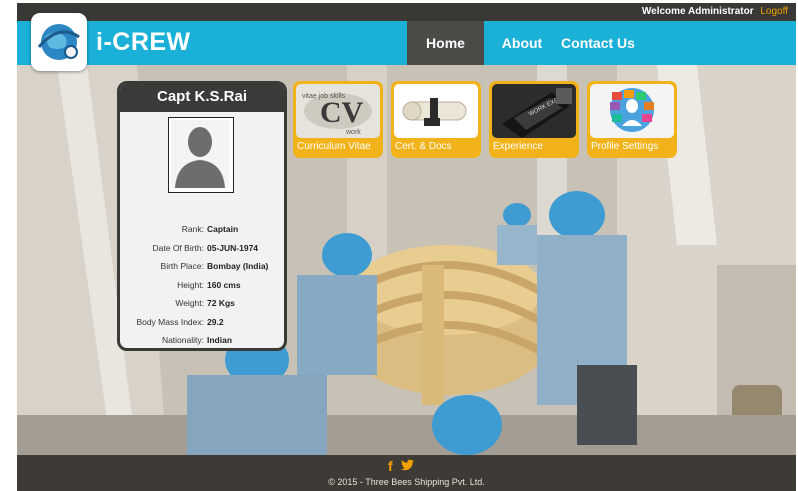  I want to click on tile-cert-docs: Cert. & Docs, so click(436, 119).